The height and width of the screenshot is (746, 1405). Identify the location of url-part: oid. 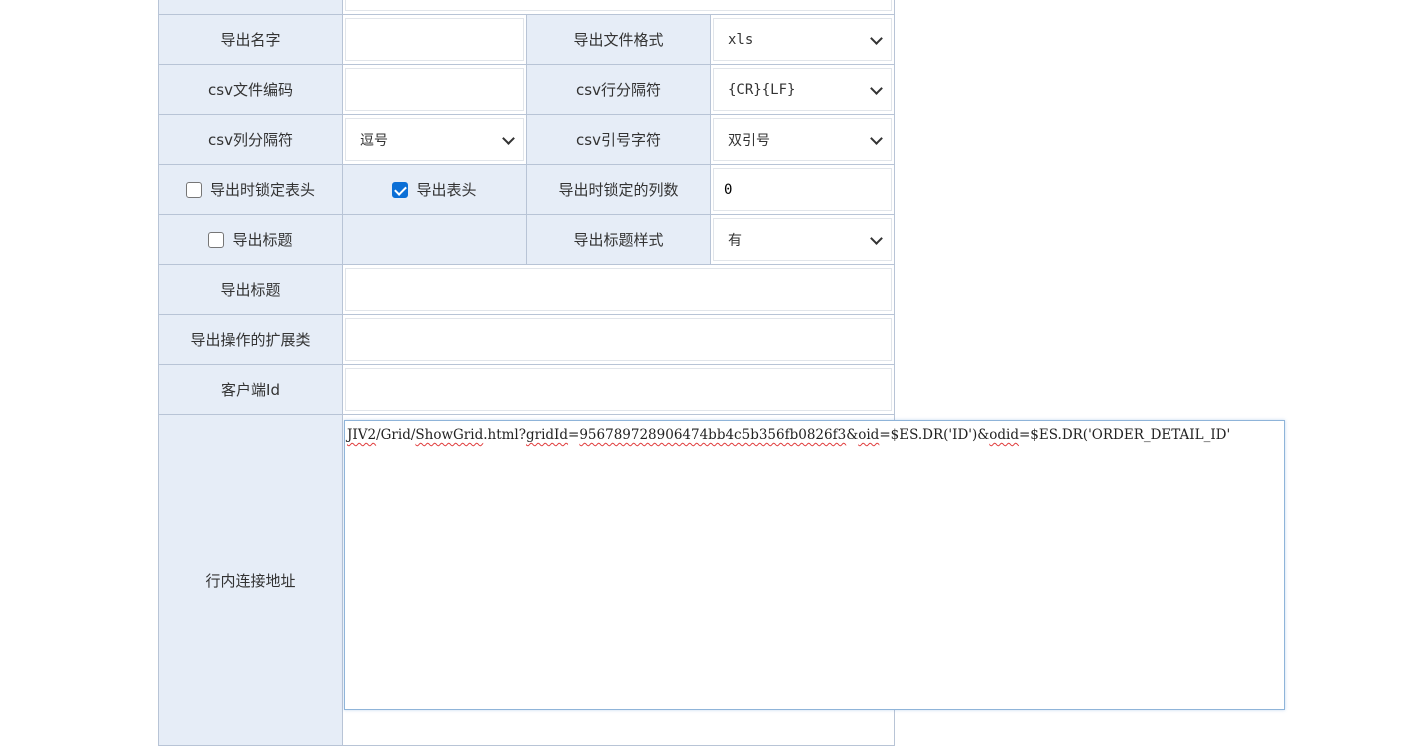
(869, 435).